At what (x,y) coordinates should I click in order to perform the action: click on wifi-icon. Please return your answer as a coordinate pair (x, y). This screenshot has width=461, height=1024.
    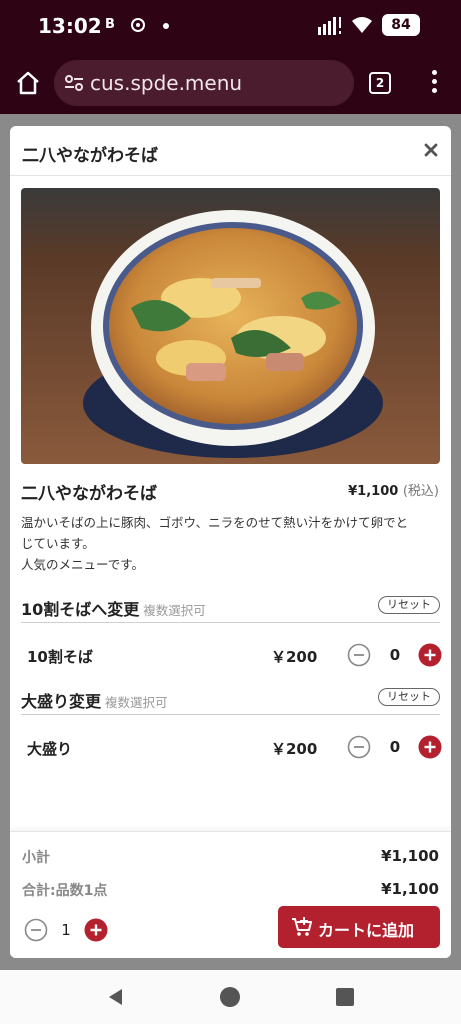
    Looking at the image, I should click on (362, 25).